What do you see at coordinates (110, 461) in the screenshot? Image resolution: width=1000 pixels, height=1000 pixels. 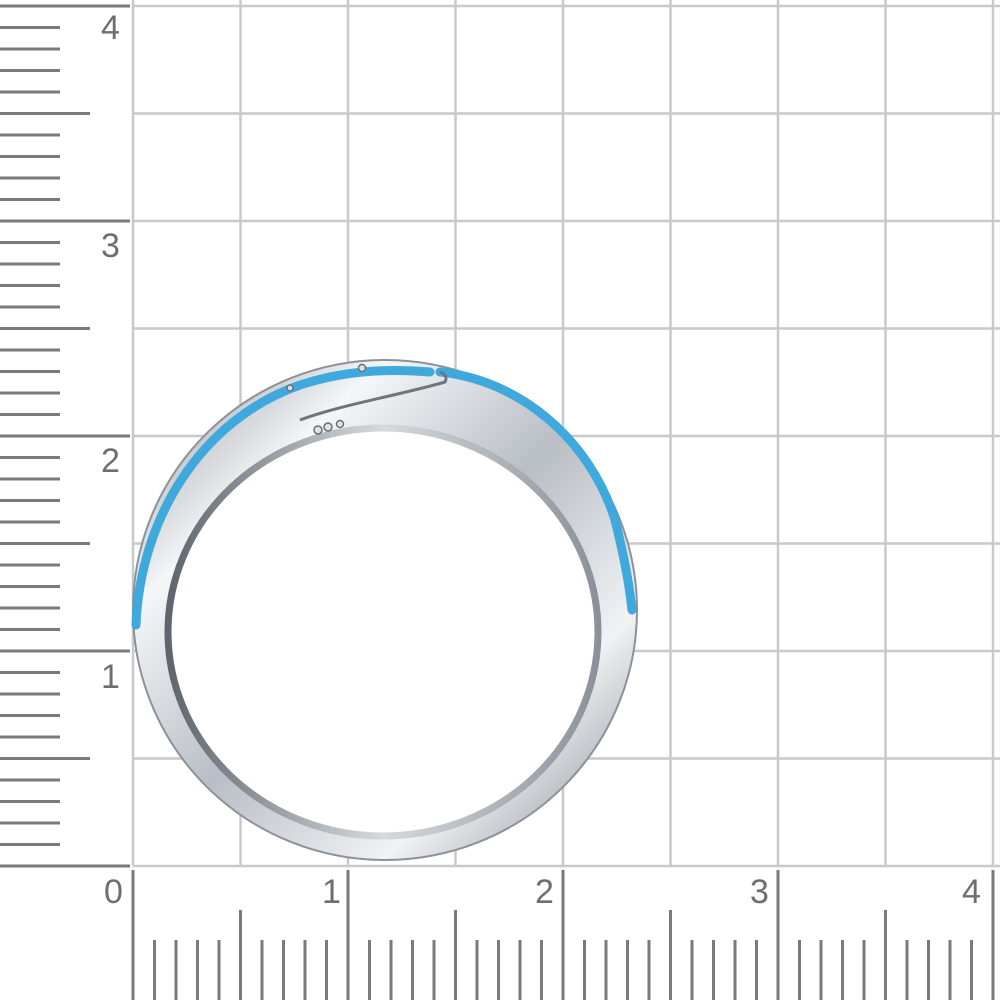 I see `left-ruler-label-2: 2` at bounding box center [110, 461].